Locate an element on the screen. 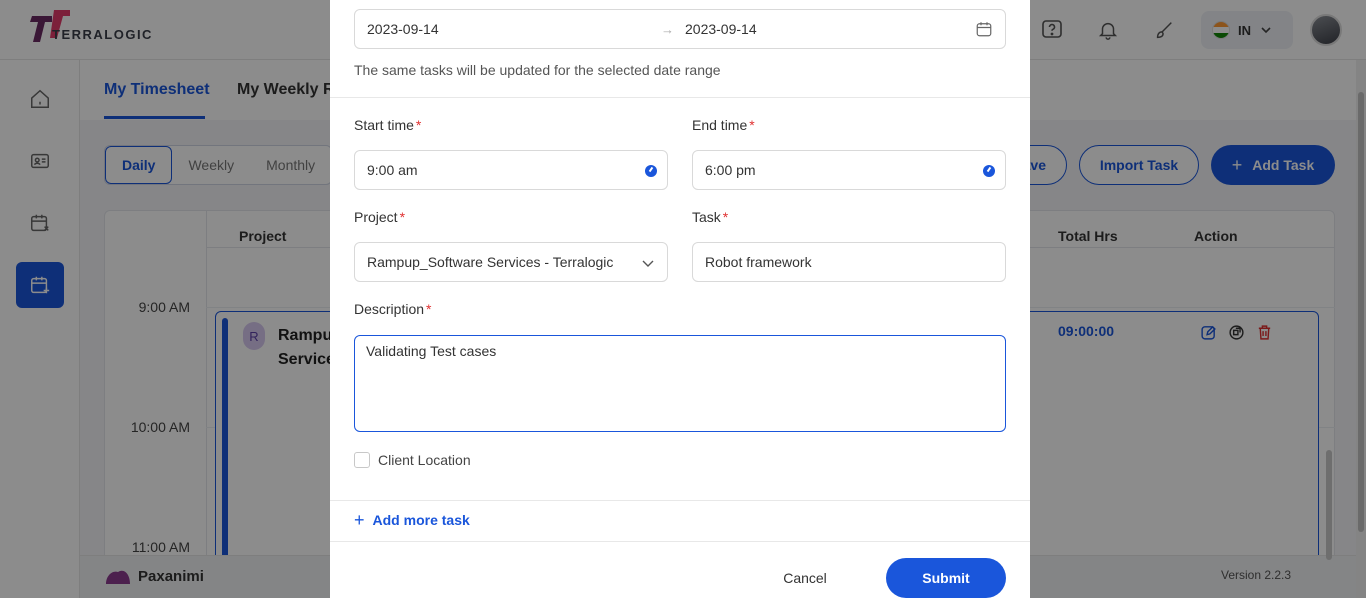  chevron-down-icon is located at coordinates (648, 263).